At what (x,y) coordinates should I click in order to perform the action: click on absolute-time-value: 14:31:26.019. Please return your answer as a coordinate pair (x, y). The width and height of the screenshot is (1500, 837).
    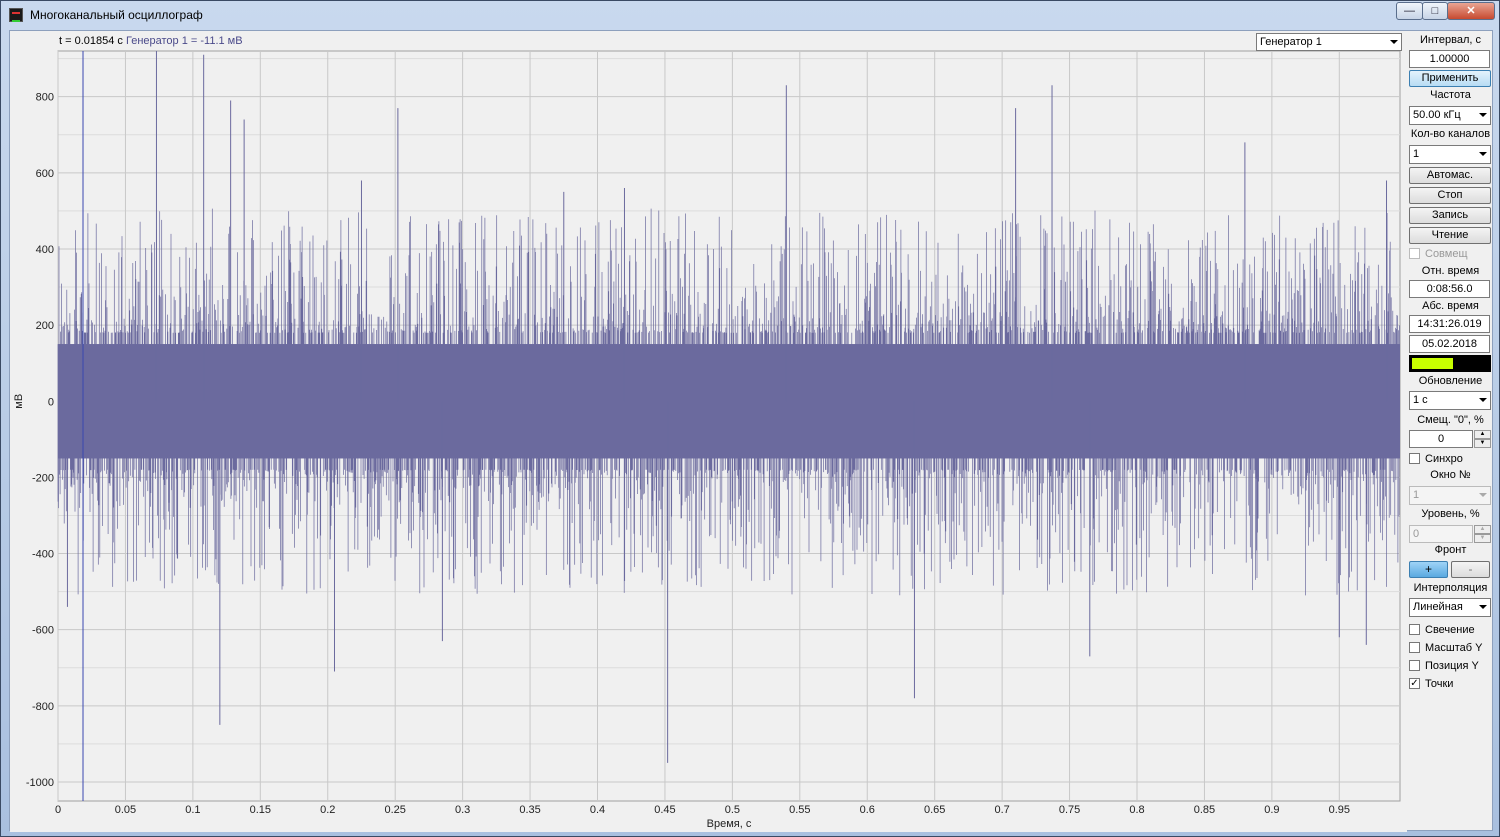
    Looking at the image, I should click on (1449, 324).